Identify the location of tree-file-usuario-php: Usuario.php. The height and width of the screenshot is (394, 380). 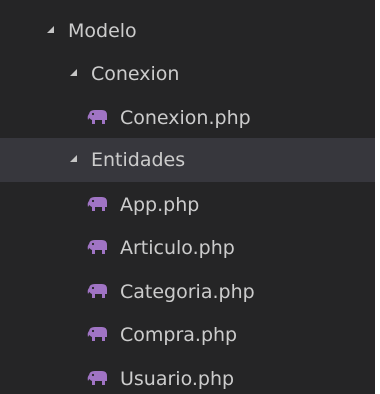
(187, 375).